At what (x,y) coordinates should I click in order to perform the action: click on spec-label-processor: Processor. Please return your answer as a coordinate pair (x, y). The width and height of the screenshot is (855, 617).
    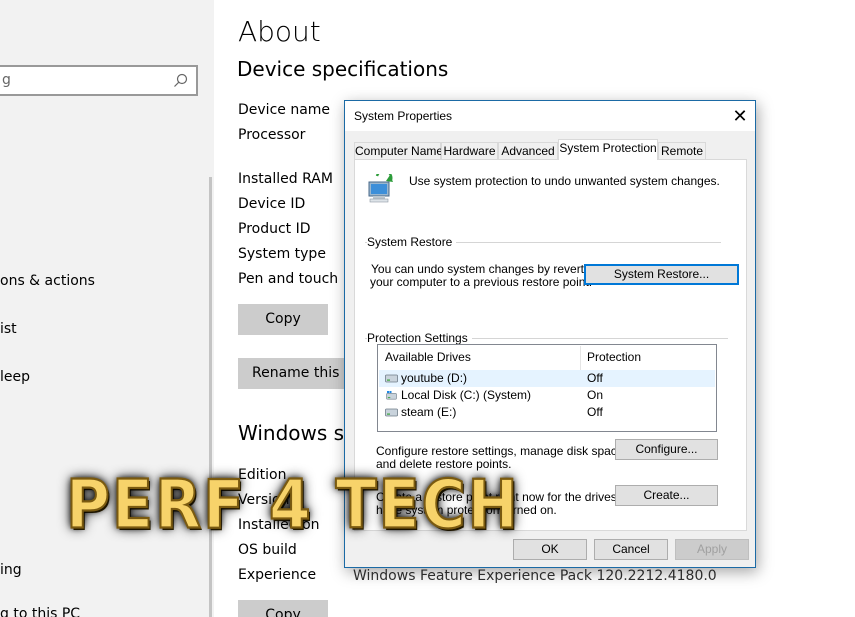
    Looking at the image, I should click on (272, 135).